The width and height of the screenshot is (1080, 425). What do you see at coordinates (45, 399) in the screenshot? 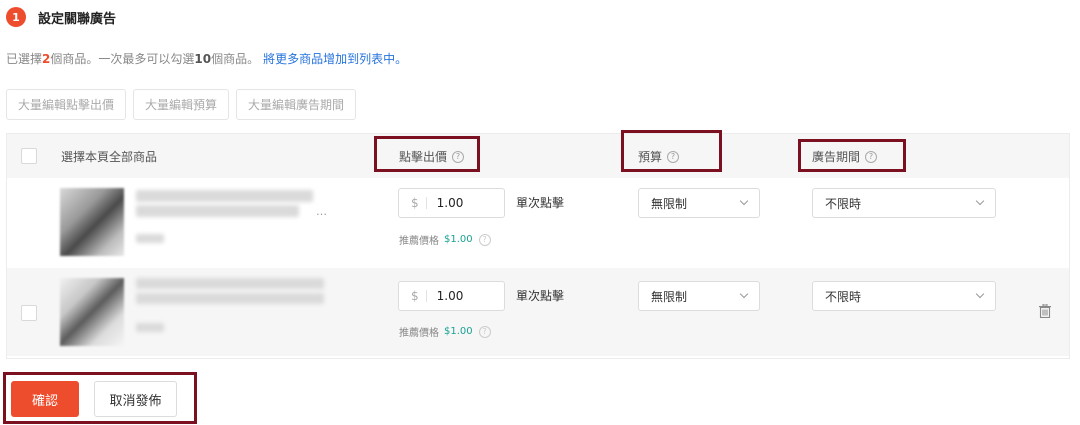
I see `confirm-button: 確認` at bounding box center [45, 399].